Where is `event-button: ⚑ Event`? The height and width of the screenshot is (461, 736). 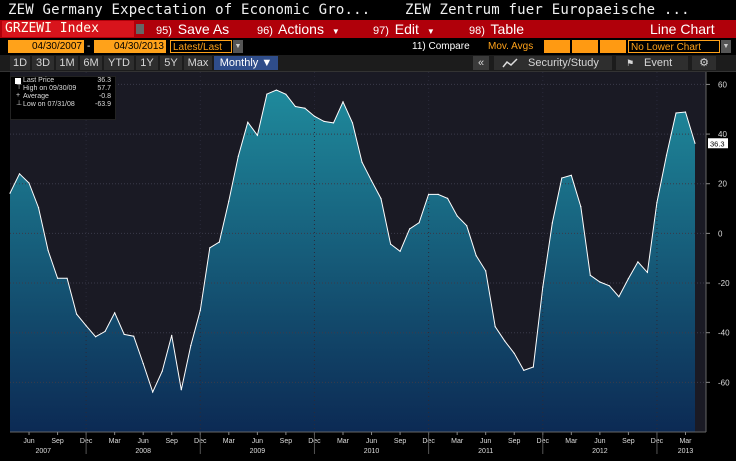
event-button: ⚑ Event is located at coordinates (652, 63).